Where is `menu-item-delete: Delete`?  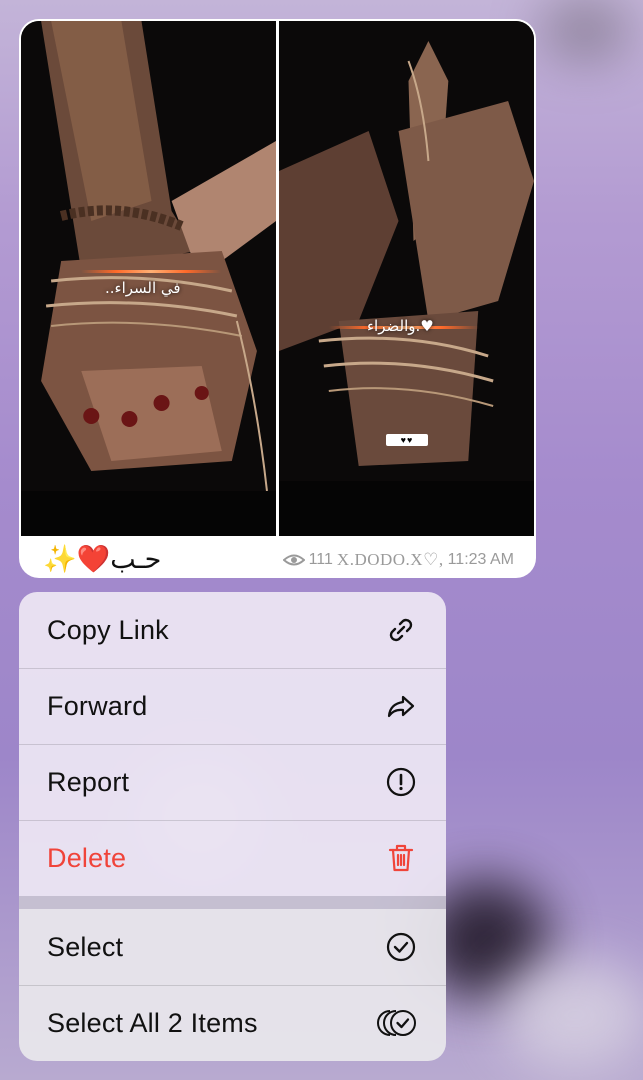 menu-item-delete: Delete is located at coordinates (232, 858).